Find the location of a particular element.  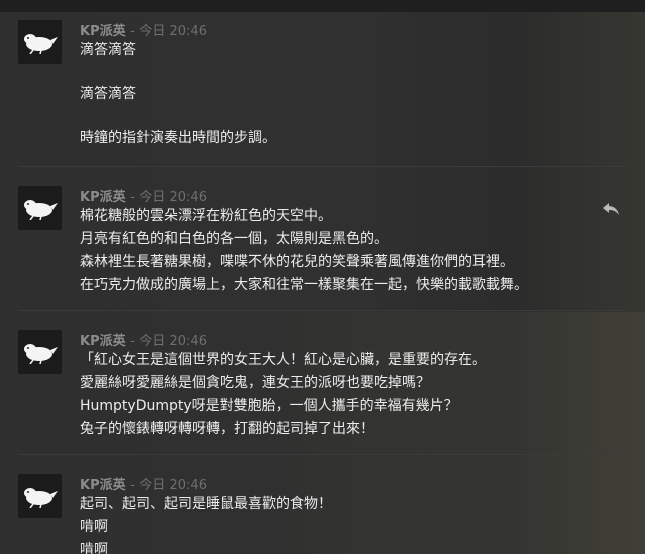

top-bar is located at coordinates (322, 6).